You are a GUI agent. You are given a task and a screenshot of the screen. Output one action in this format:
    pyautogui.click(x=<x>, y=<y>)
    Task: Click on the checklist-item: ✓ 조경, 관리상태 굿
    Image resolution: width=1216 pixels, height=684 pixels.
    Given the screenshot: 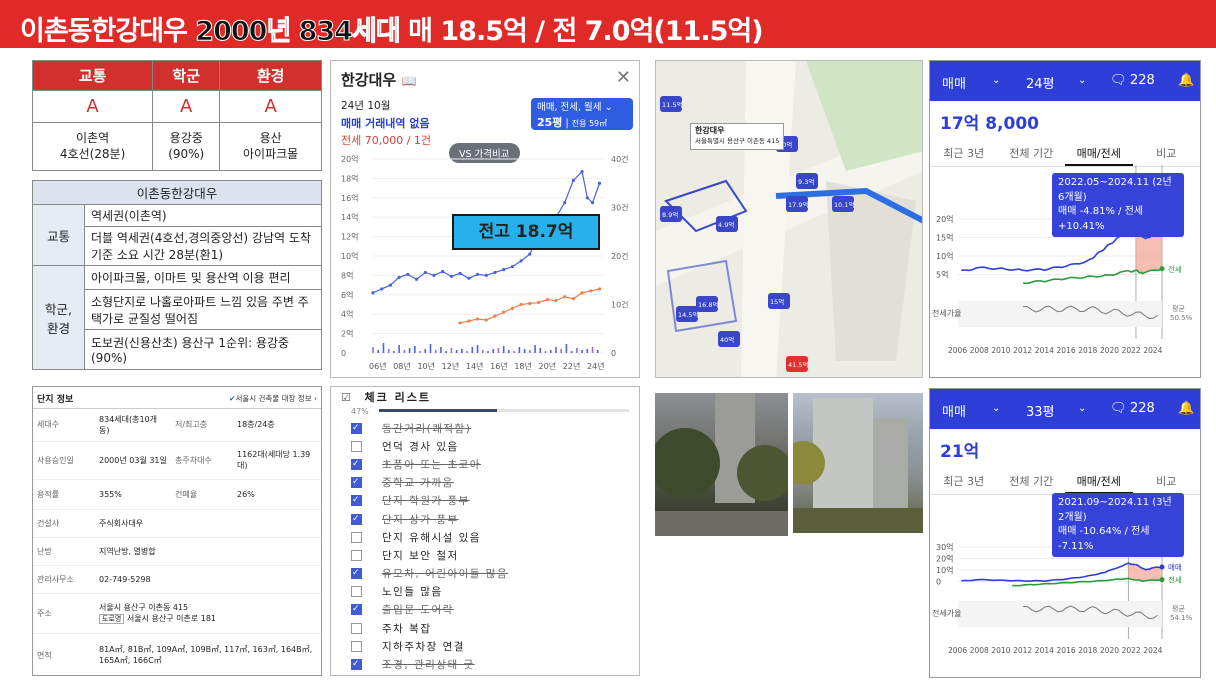 What is the action you would take?
    pyautogui.click(x=429, y=664)
    